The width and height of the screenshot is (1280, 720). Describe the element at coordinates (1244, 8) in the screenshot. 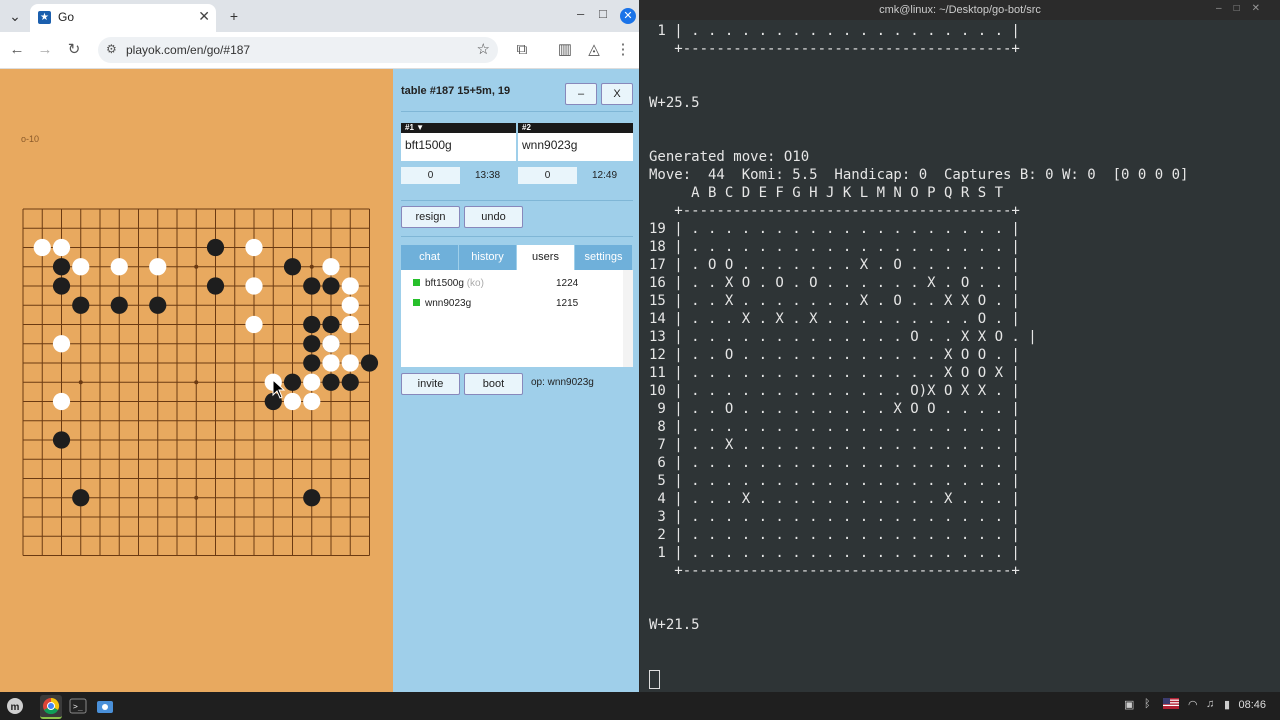

I see `terminal-window-controls: –□✕` at that location.